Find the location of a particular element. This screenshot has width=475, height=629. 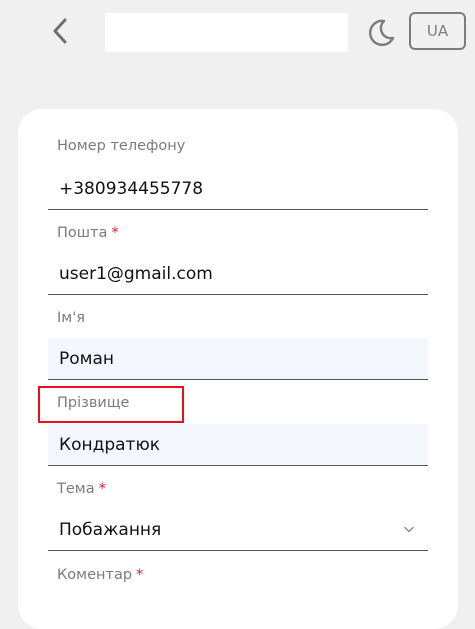

moon-icon is located at coordinates (382, 33).